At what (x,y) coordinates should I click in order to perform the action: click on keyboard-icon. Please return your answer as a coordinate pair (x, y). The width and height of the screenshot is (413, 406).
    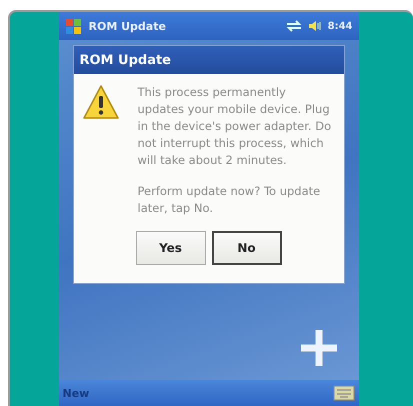
    Looking at the image, I should click on (343, 393).